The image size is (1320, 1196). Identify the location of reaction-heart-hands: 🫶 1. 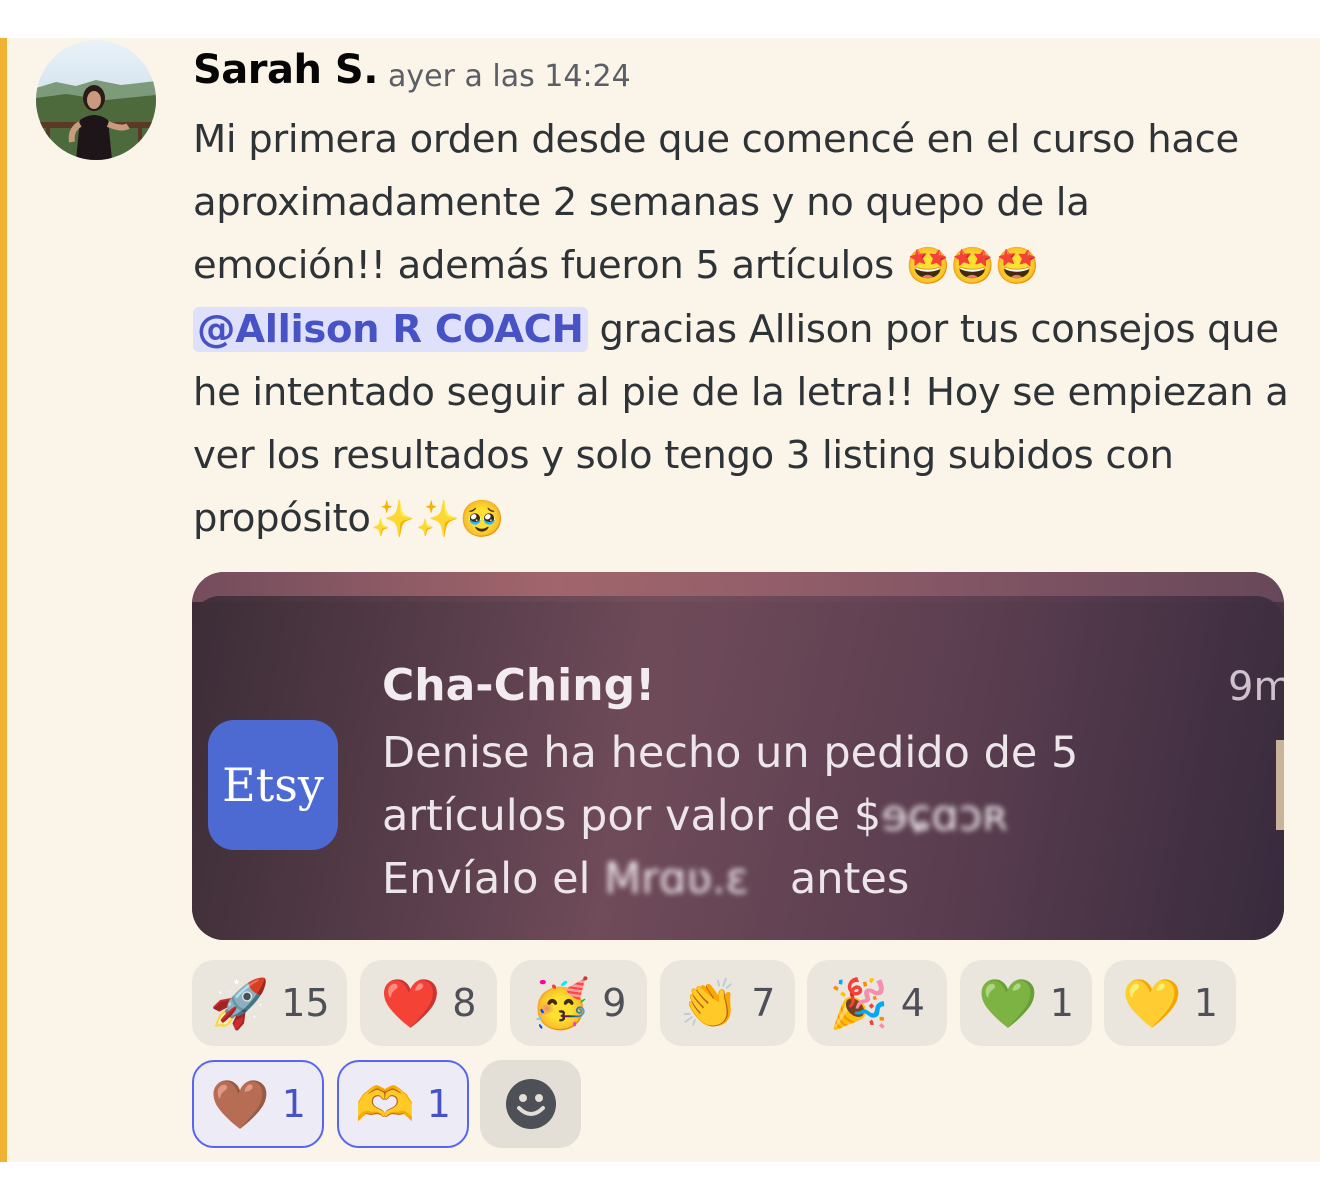
(403, 1104).